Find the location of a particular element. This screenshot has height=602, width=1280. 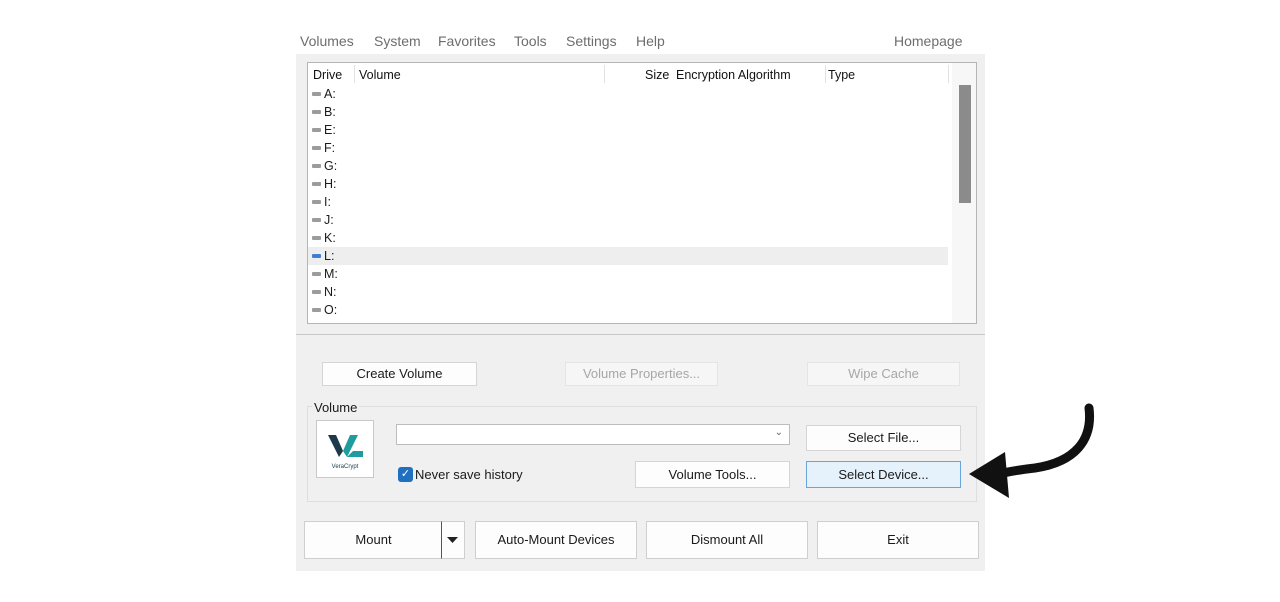

drive-row: M: is located at coordinates (628, 274).